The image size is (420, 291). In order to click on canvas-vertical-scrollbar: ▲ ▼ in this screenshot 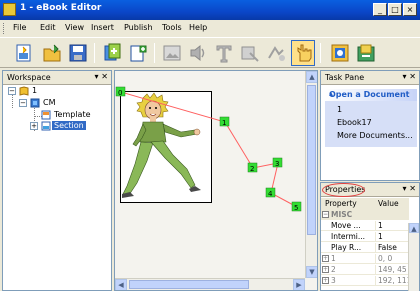, I will do `click(311, 174)`.